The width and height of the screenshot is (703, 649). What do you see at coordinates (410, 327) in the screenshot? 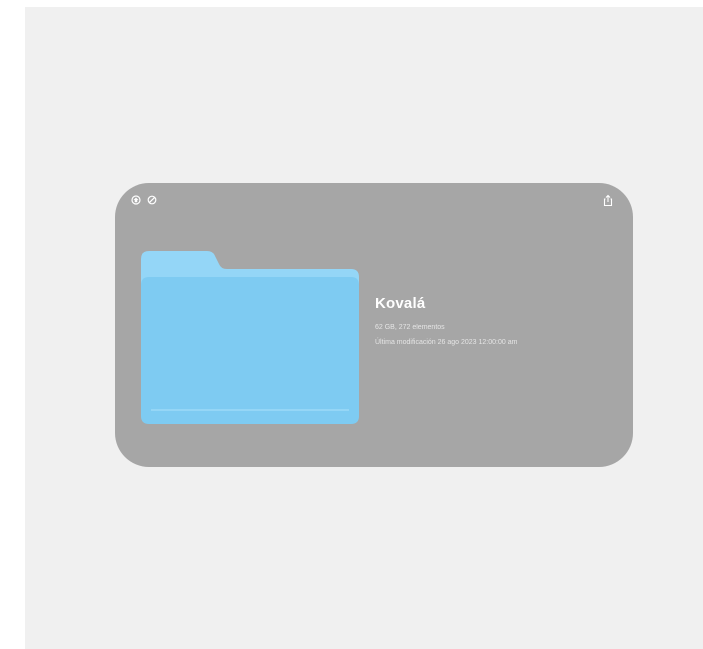
I see `item-summary: 62 GB, 272 elementos` at bounding box center [410, 327].